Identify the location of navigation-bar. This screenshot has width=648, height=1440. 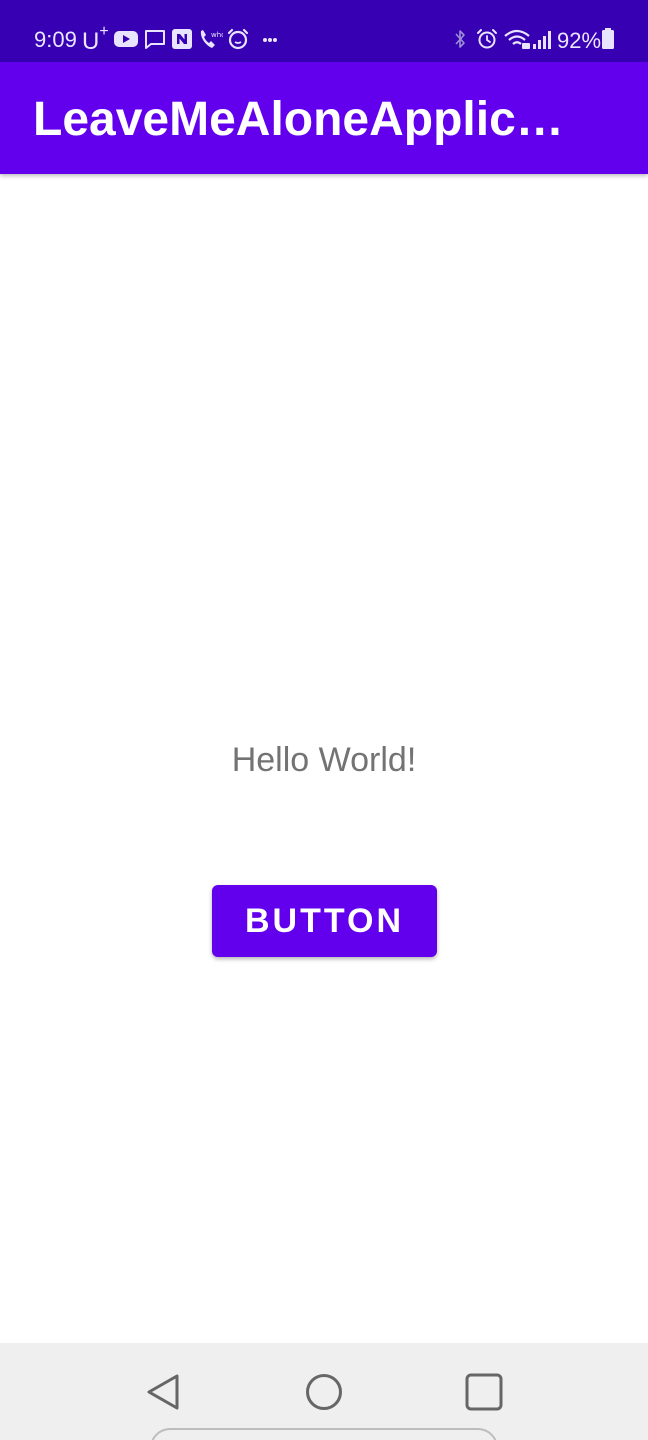
(324, 1391).